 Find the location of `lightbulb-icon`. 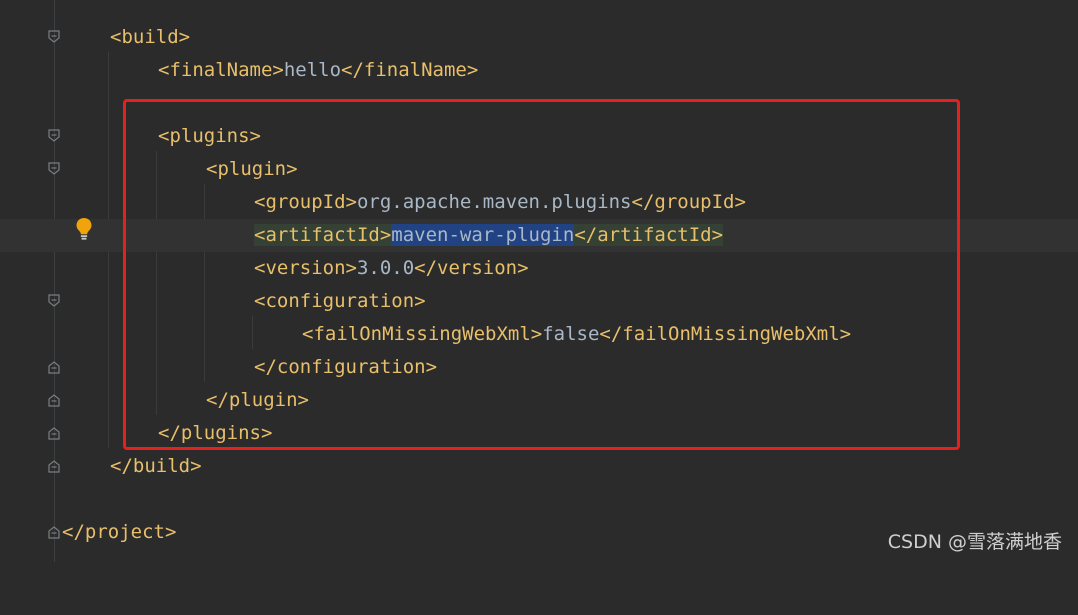

lightbulb-icon is located at coordinates (84, 229).